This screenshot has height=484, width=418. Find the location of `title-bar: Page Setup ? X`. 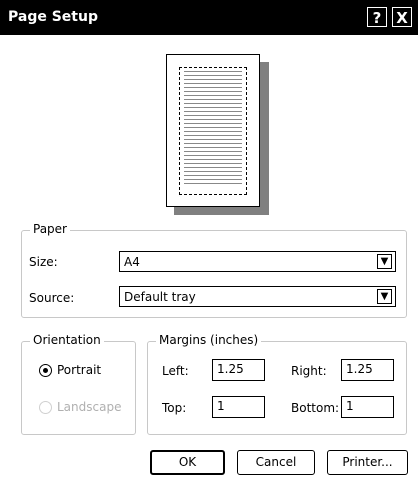

title-bar: Page Setup ? X is located at coordinates (209, 17).